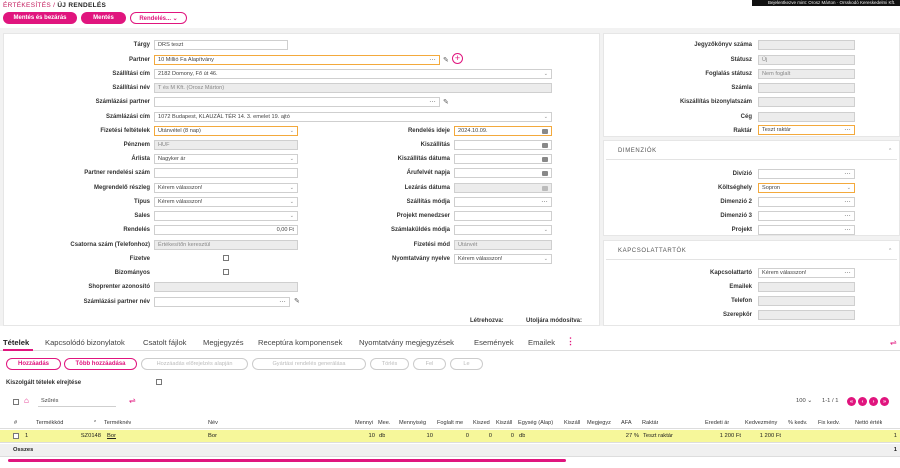 The image size is (900, 468). Describe the element at coordinates (466, 364) in the screenshot. I see `move-down-button: Le` at that location.